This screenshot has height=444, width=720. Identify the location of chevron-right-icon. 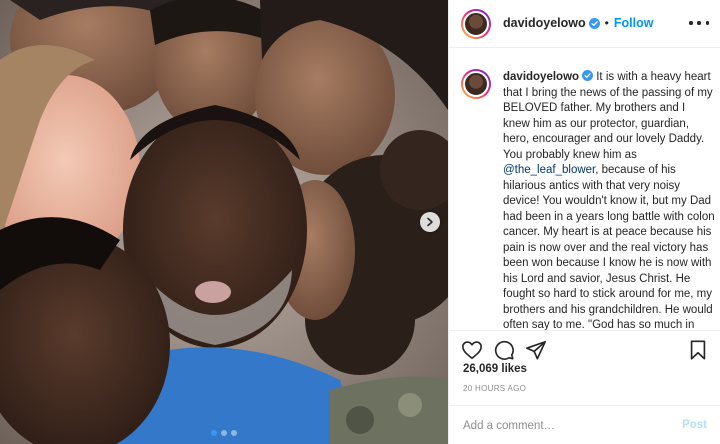
(430, 222).